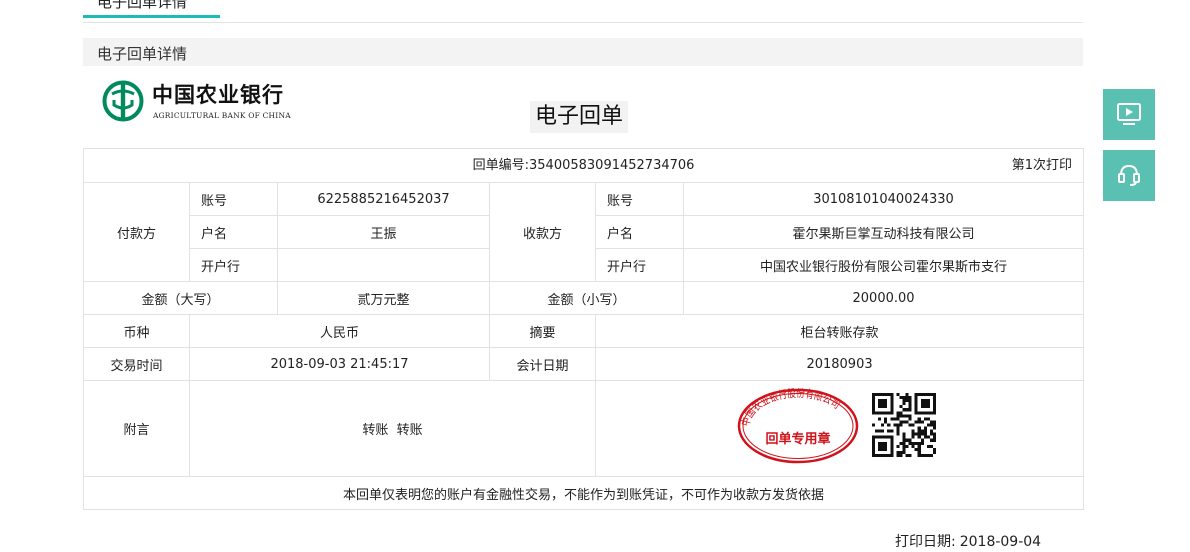 This screenshot has width=1190, height=552. I want to click on transaction-time-label: 交易时间, so click(136, 364).